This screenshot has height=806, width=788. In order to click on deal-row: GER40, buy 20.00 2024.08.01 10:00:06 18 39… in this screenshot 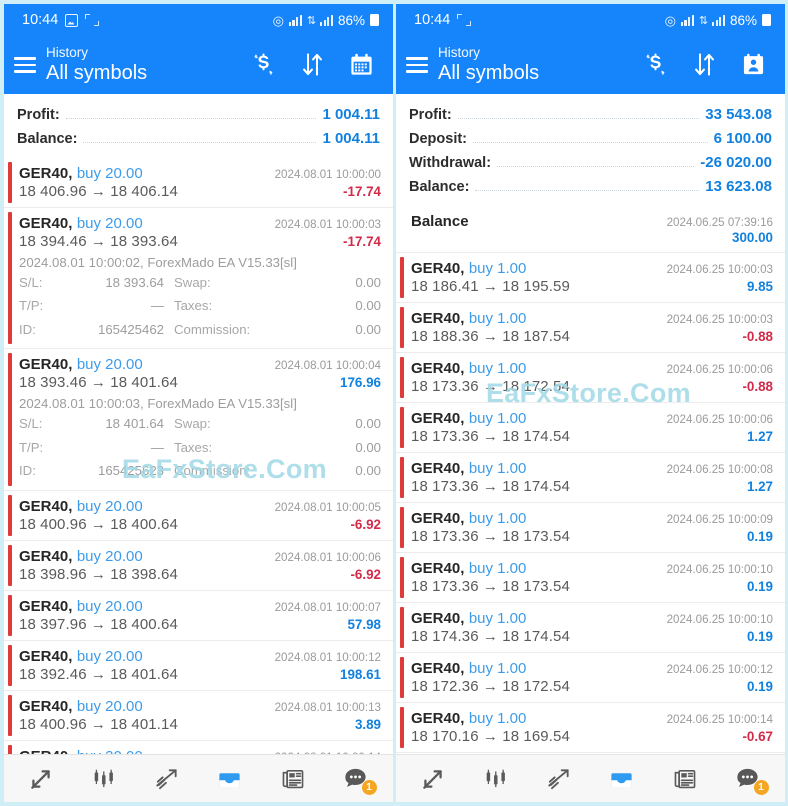, I will do `click(198, 566)`.